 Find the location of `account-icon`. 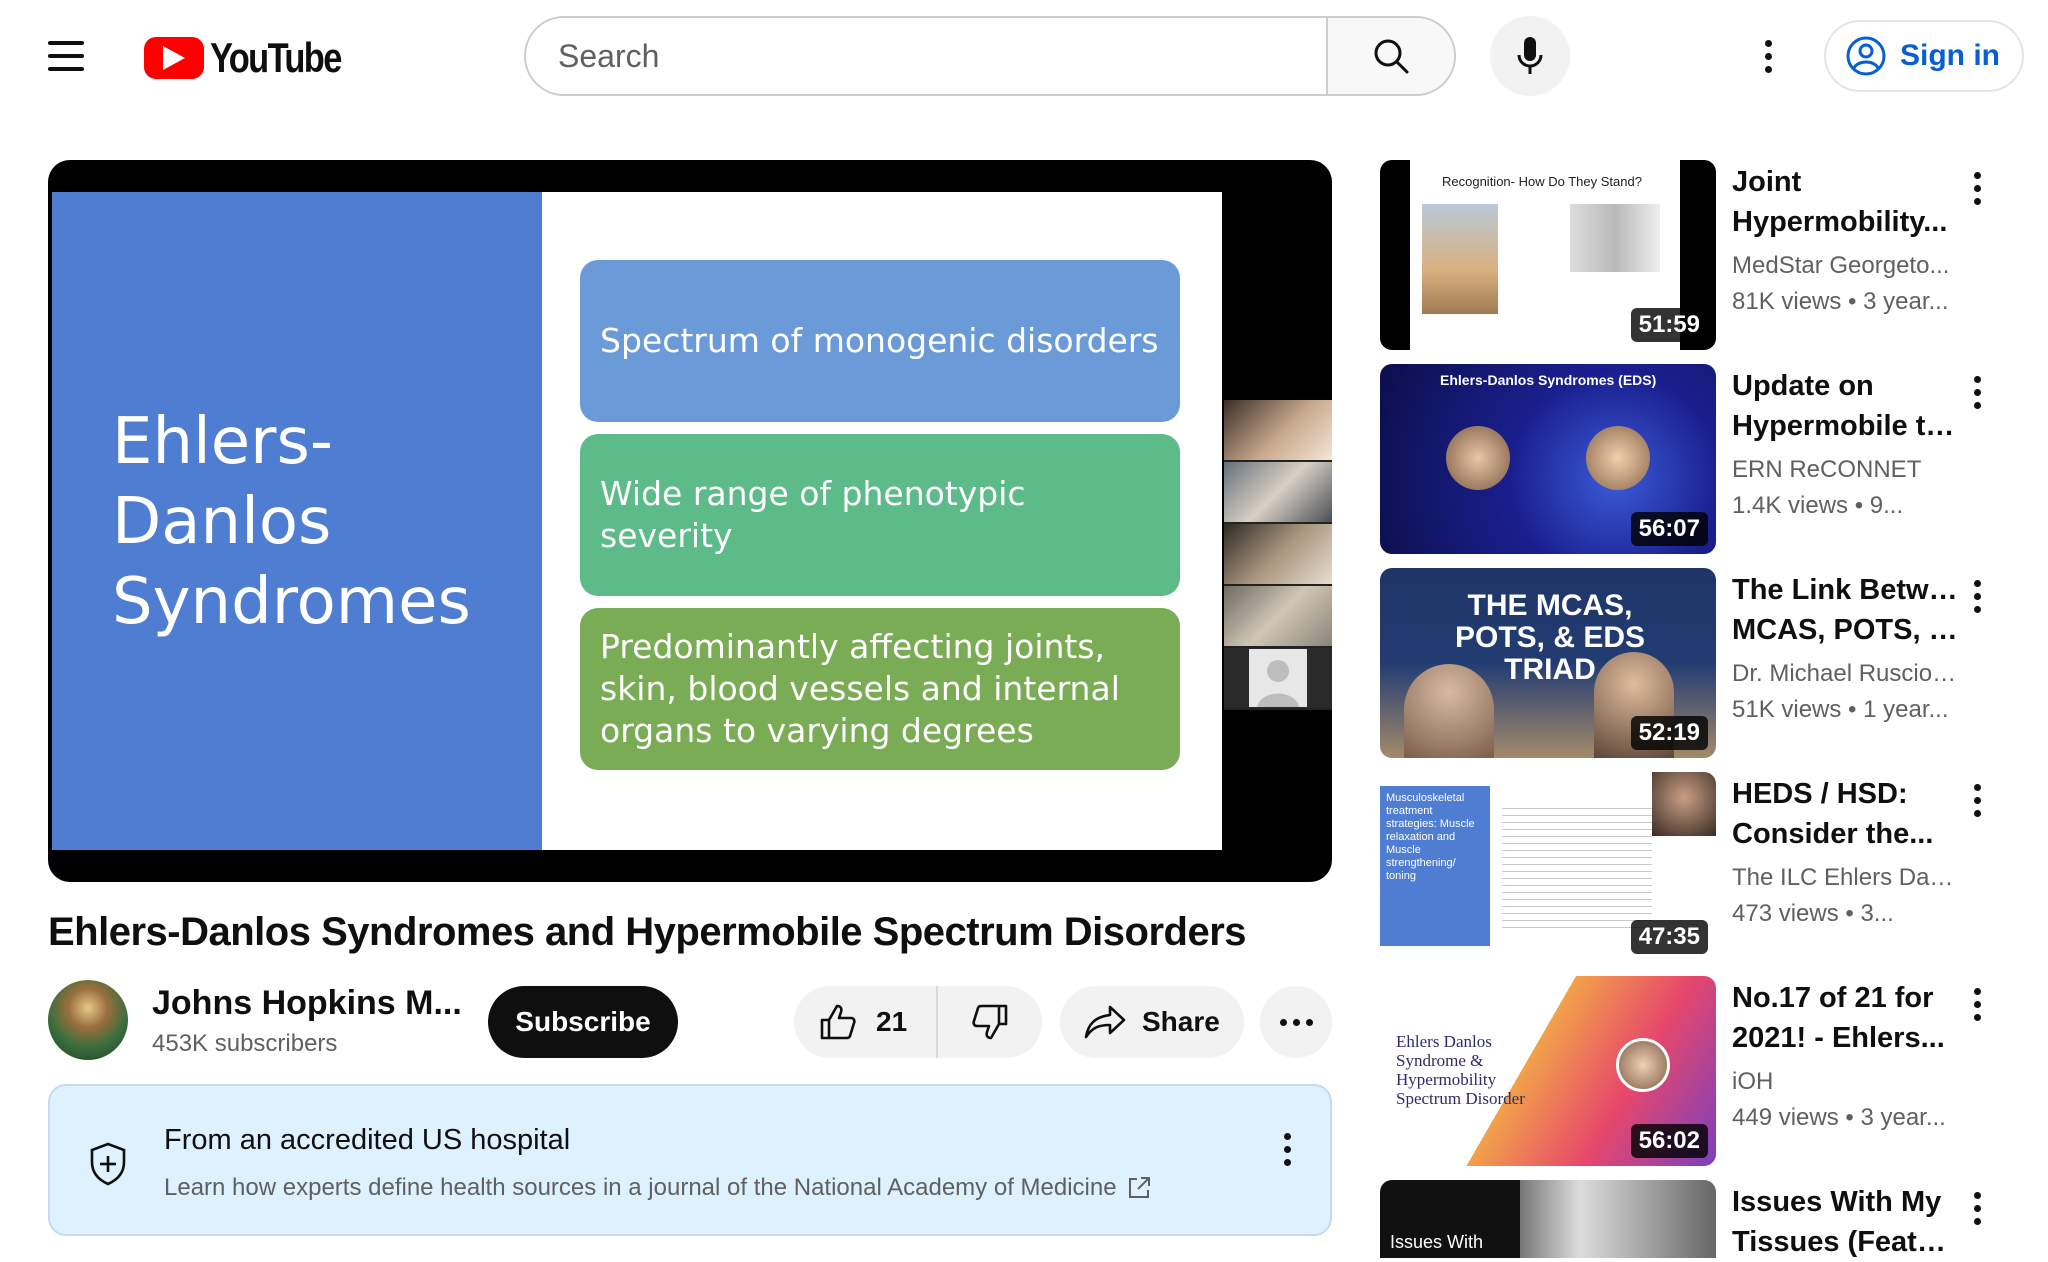

account-icon is located at coordinates (1866, 56).